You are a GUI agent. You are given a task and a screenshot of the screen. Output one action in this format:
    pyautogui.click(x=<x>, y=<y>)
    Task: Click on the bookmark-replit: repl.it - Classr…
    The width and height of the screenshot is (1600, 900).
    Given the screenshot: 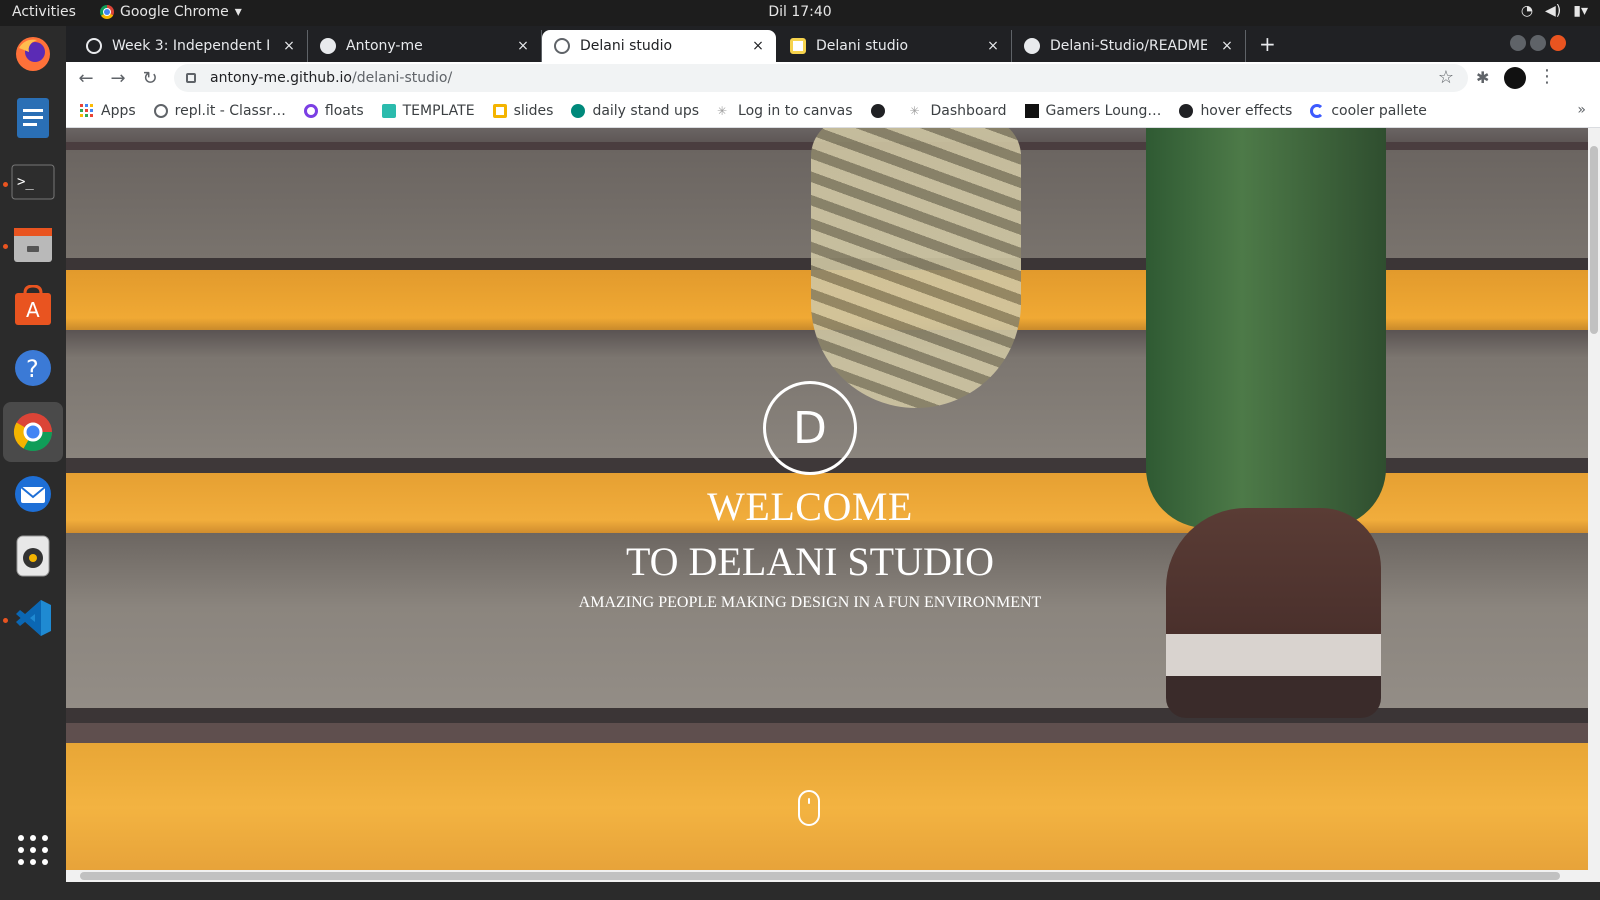 What is the action you would take?
    pyautogui.click(x=219, y=110)
    